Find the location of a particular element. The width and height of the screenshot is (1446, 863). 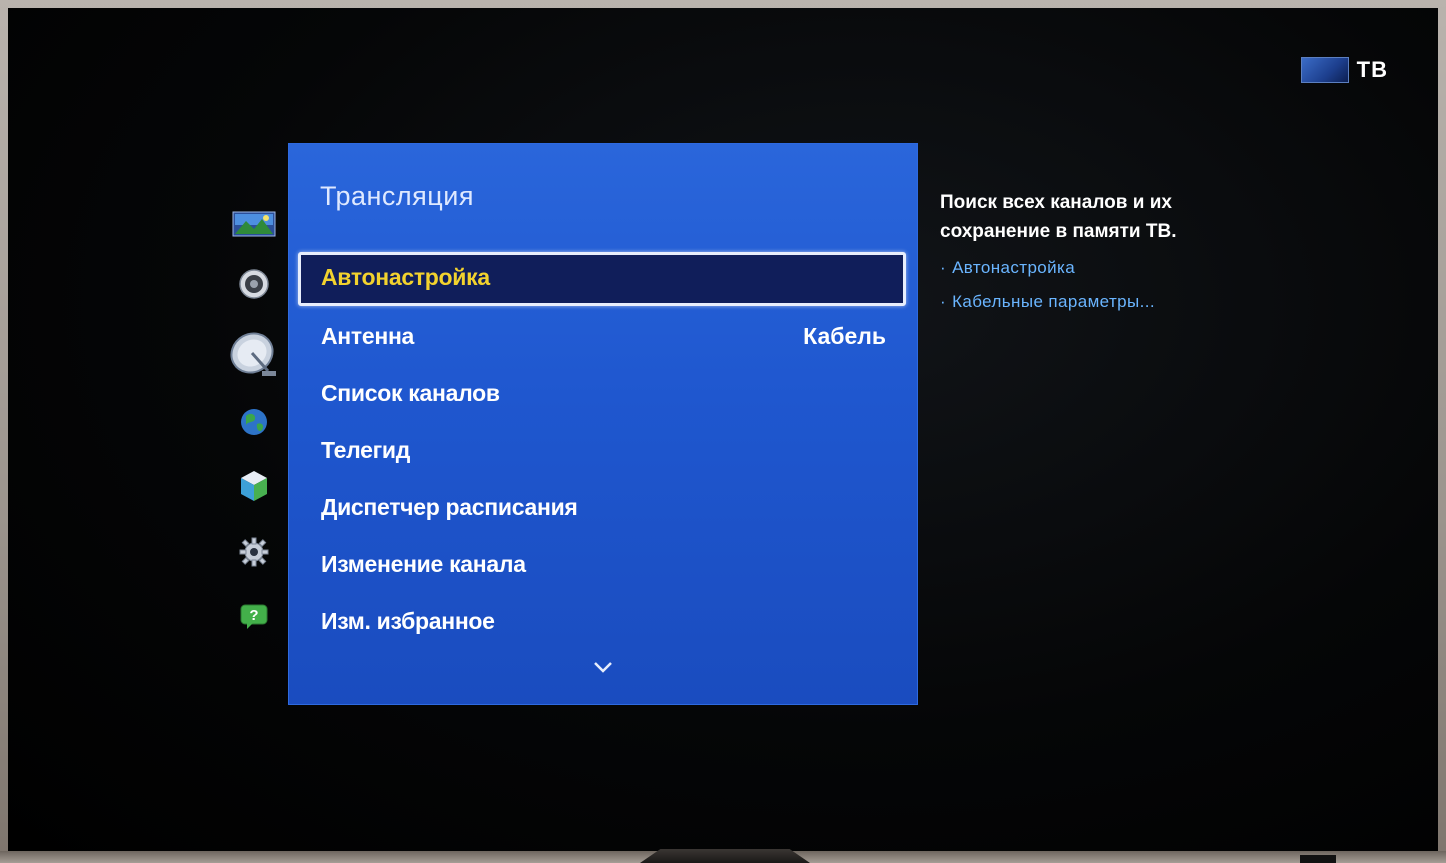

help-link-auto-tuning: · Автонастройка is located at coordinates (1090, 268).